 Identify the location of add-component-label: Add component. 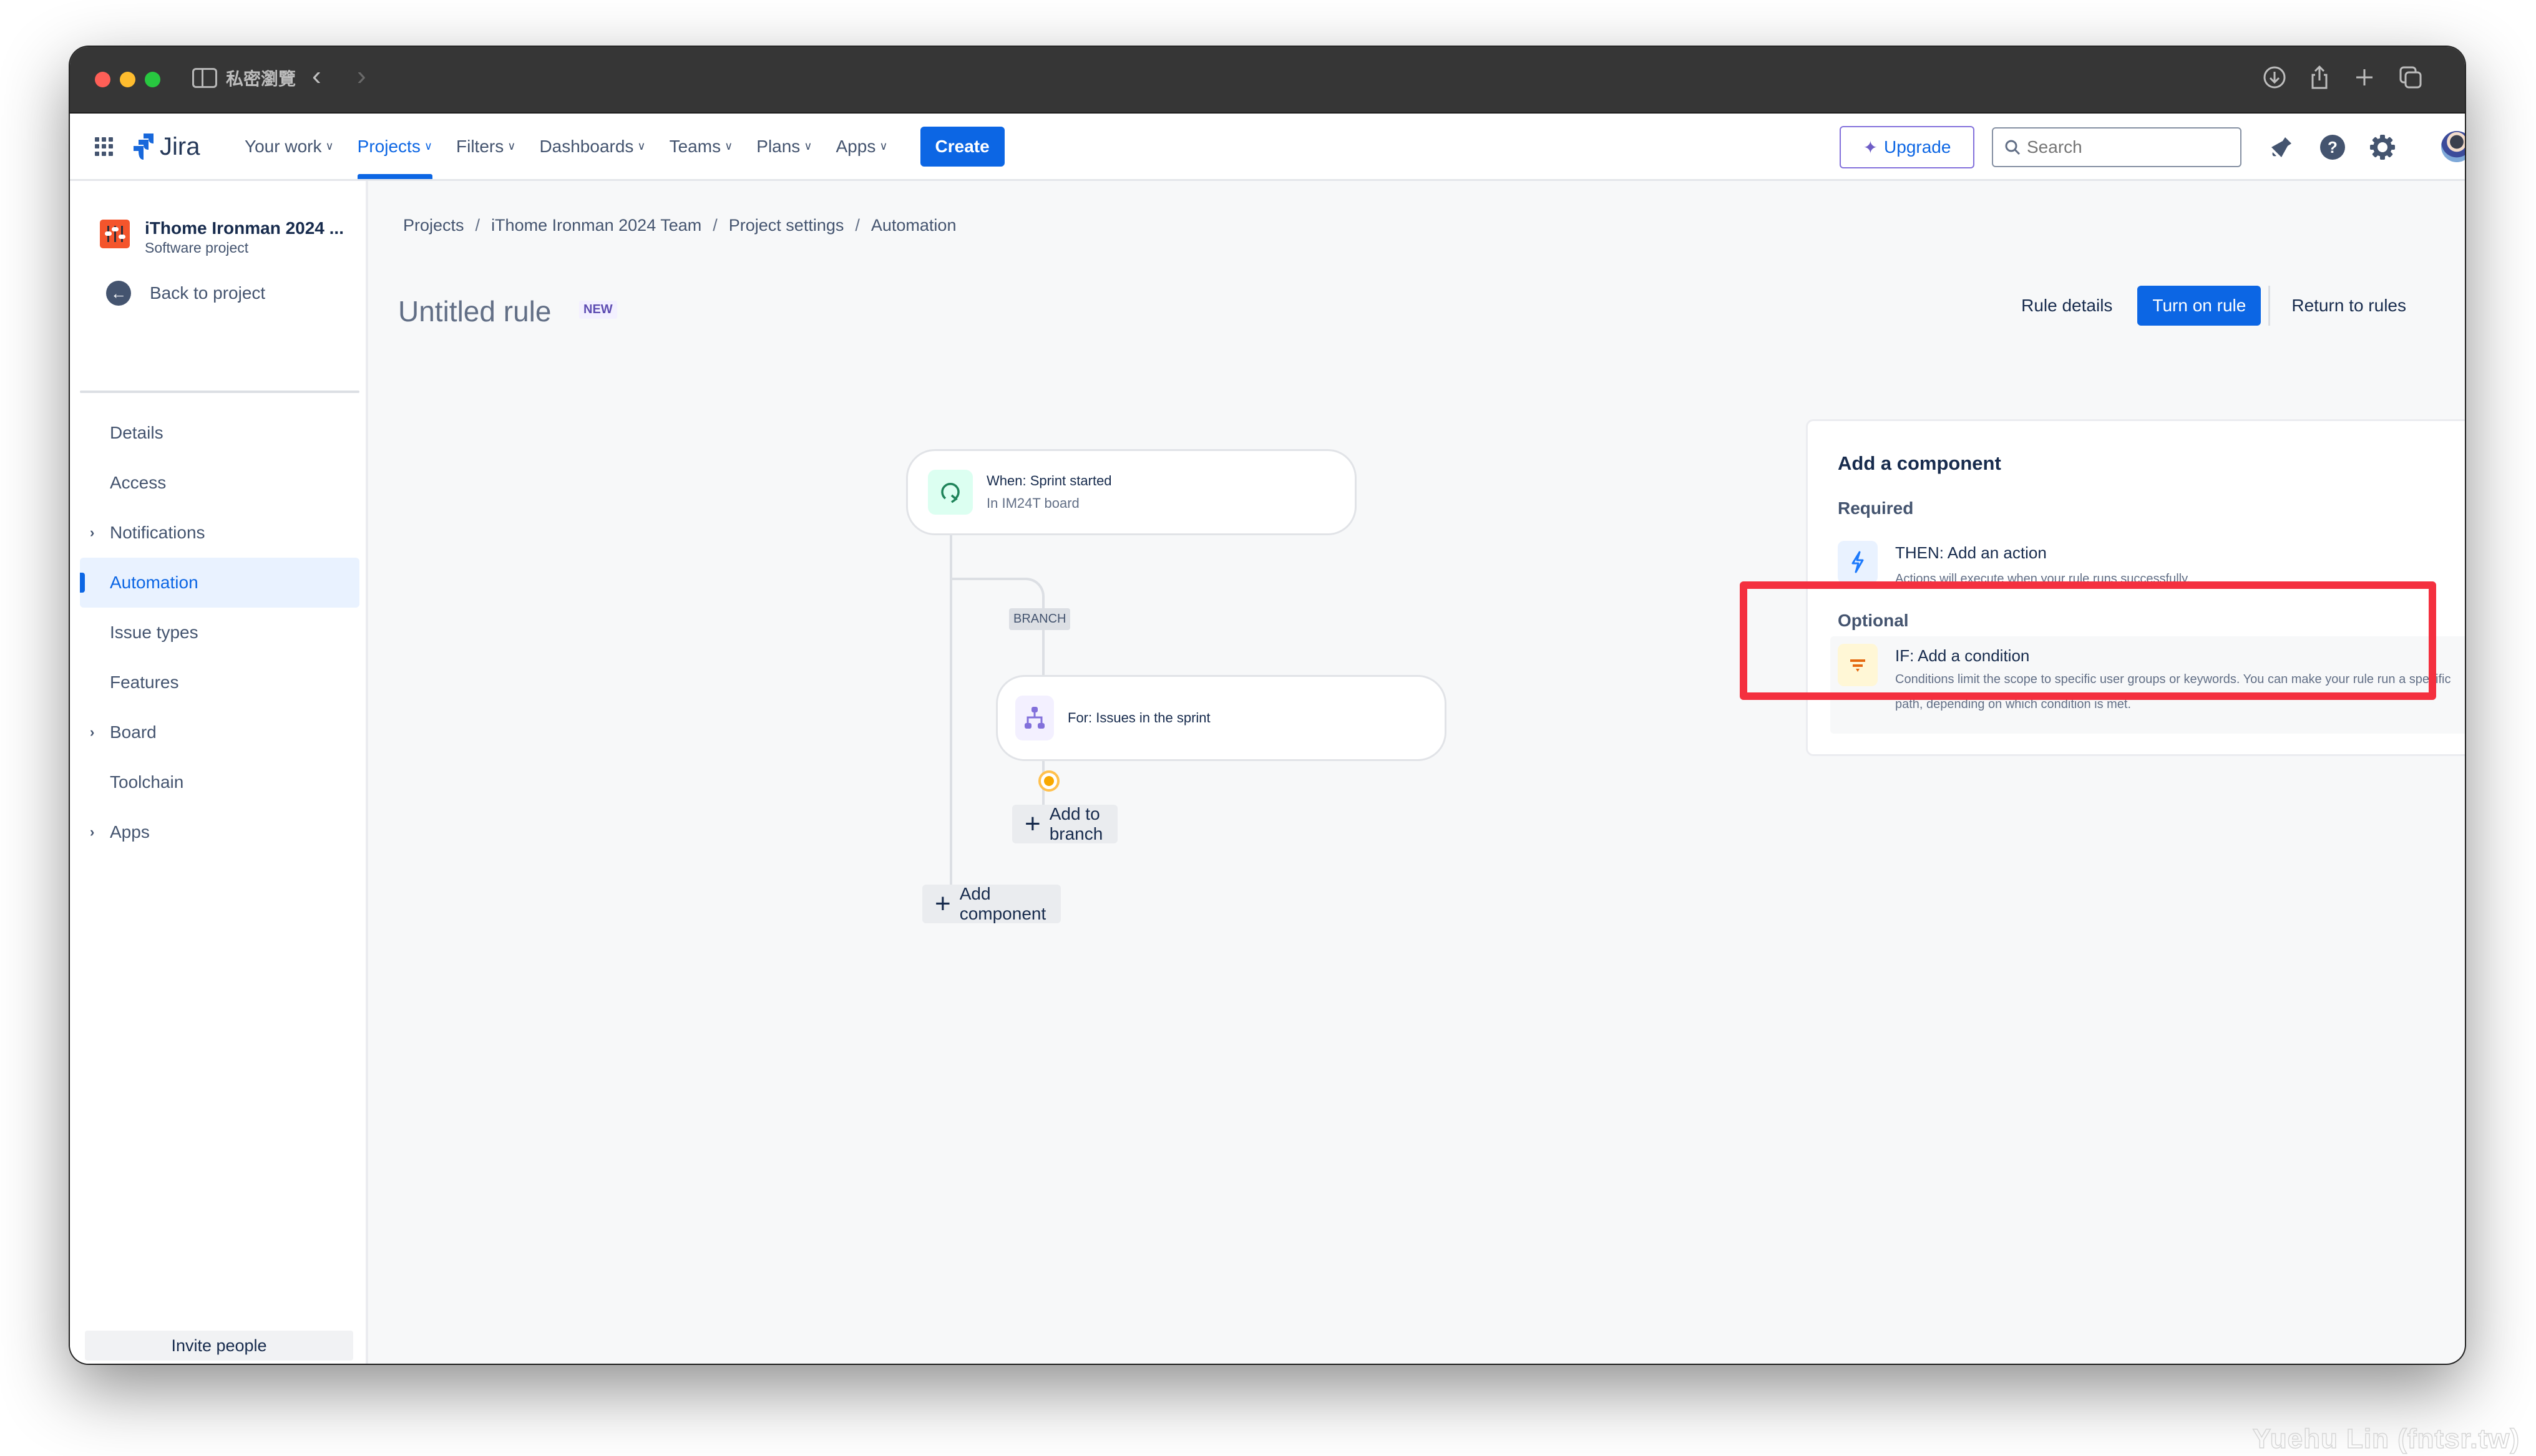
(1003, 903).